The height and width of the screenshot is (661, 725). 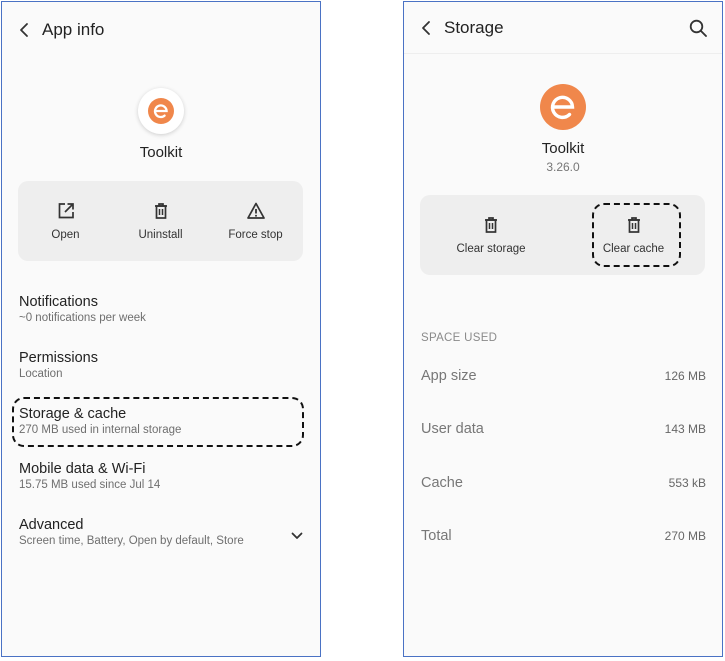 What do you see at coordinates (563, 376) in the screenshot?
I see `app-size-row: App size 126 MB` at bounding box center [563, 376].